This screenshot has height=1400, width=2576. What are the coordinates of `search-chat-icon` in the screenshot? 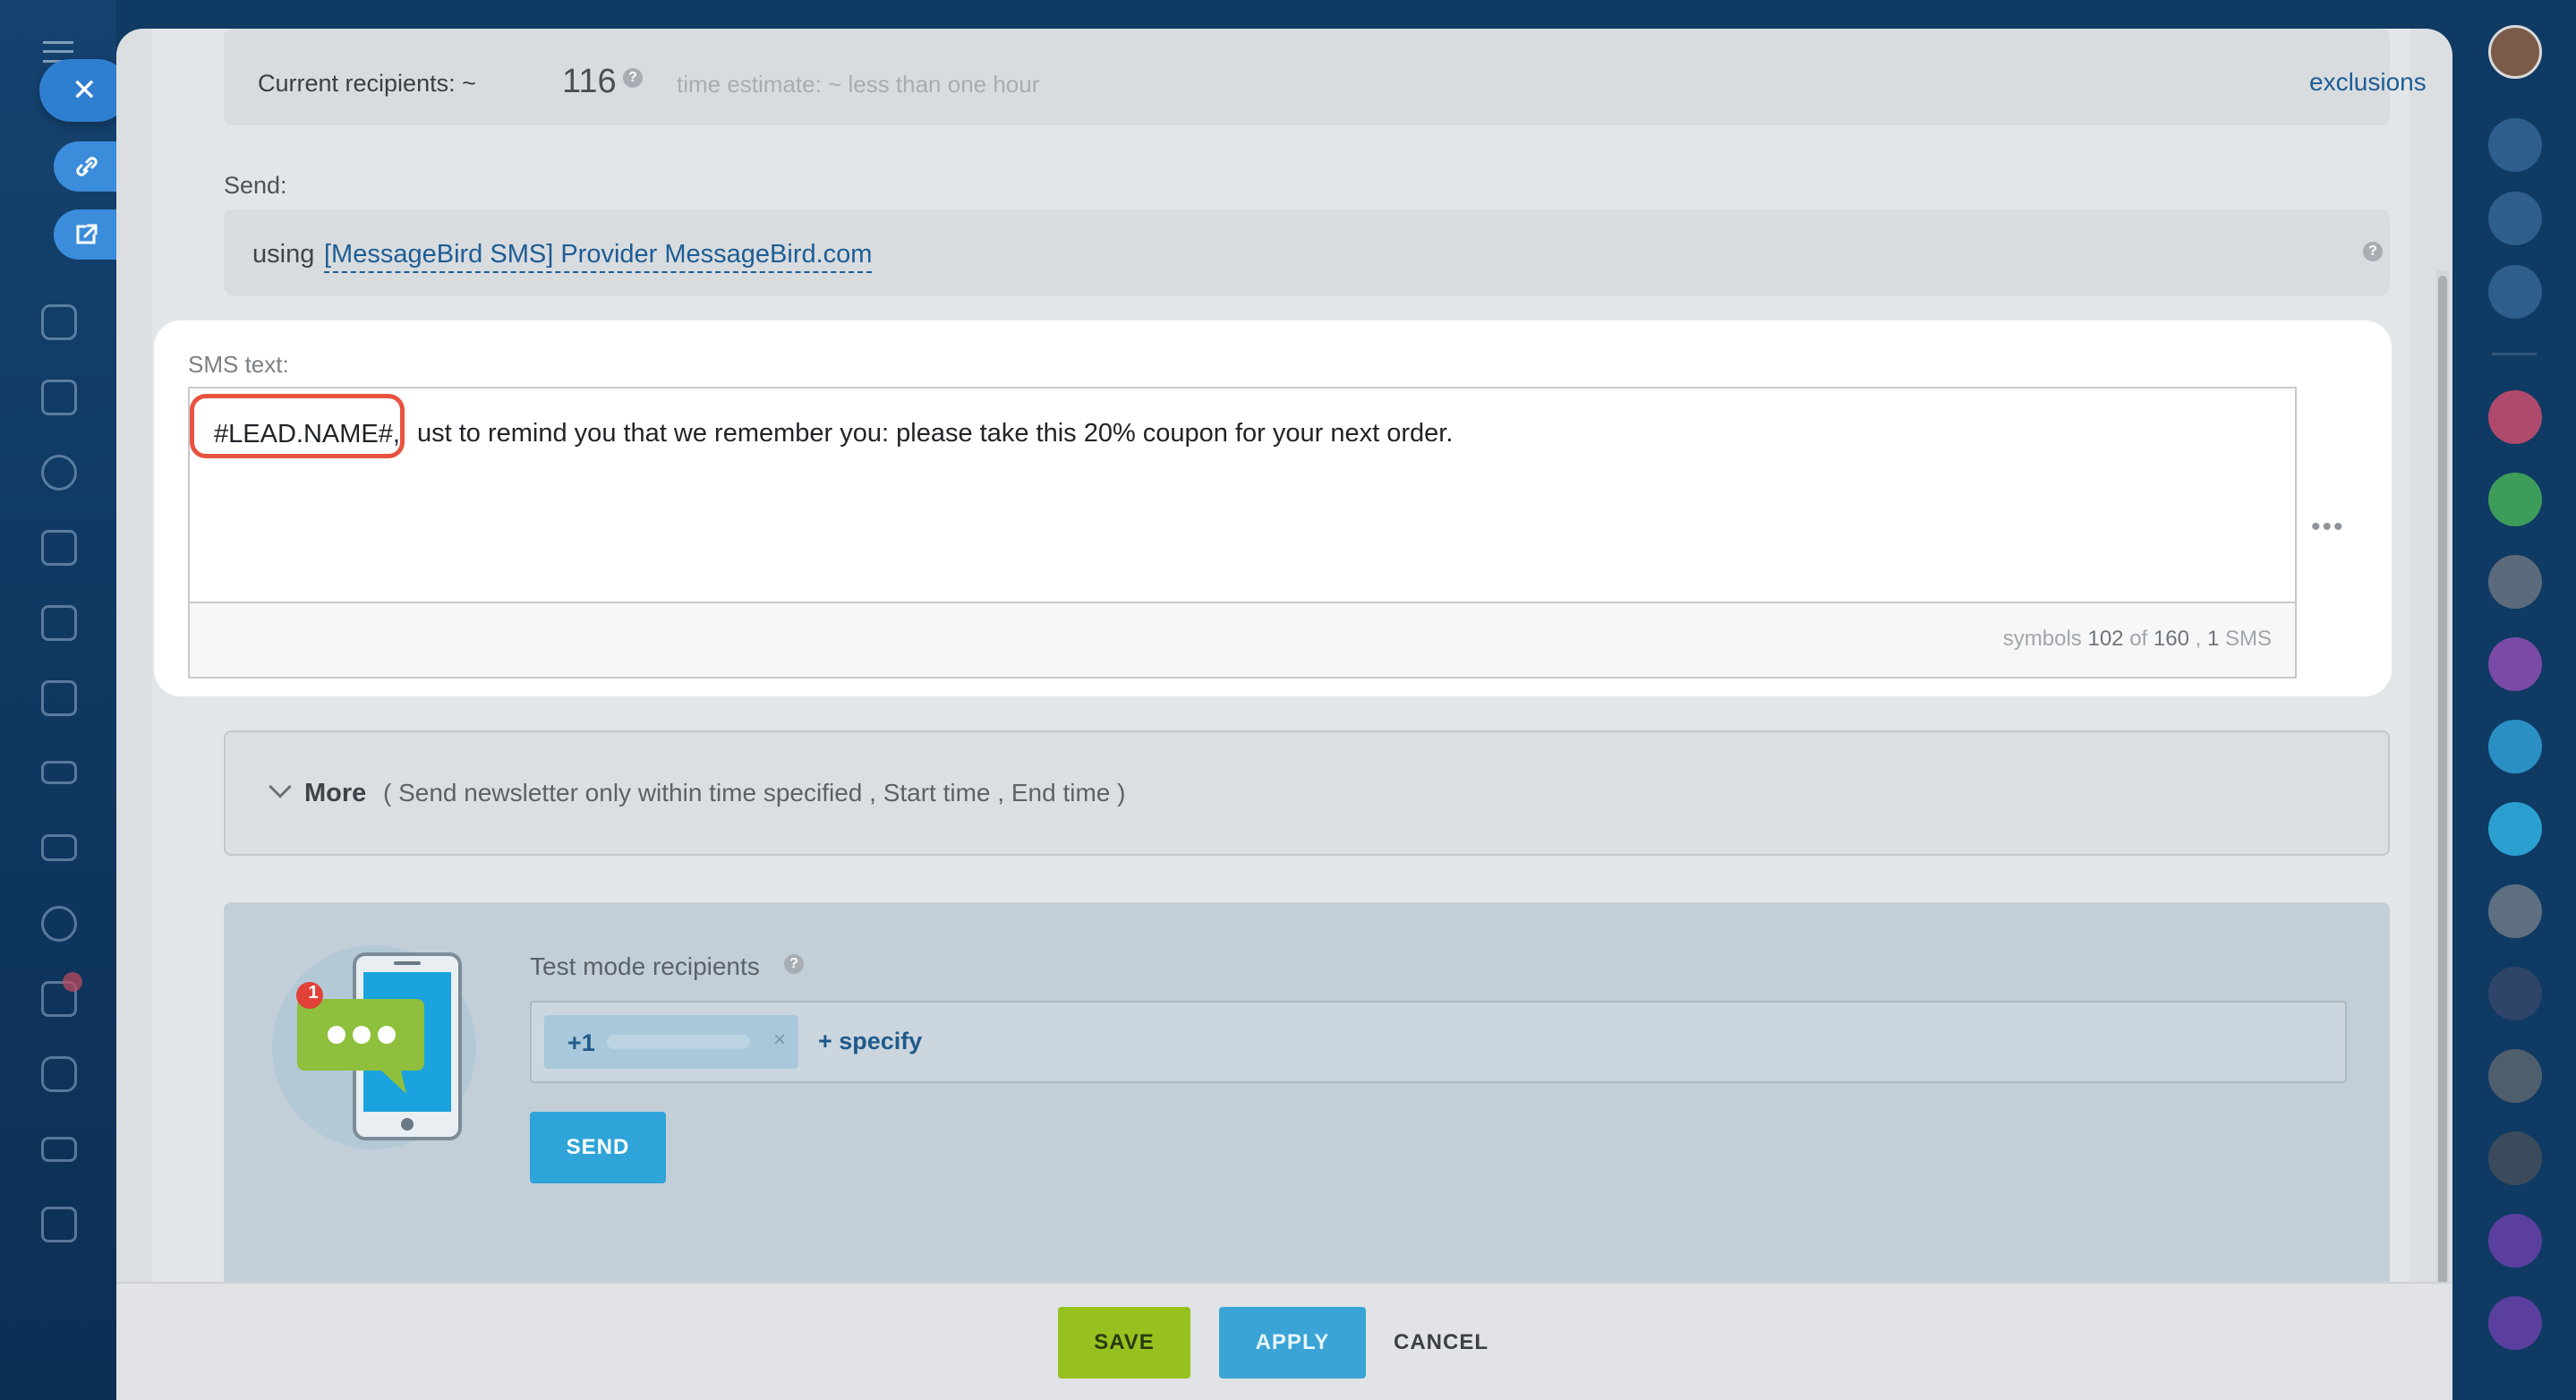 It's located at (2515, 292).